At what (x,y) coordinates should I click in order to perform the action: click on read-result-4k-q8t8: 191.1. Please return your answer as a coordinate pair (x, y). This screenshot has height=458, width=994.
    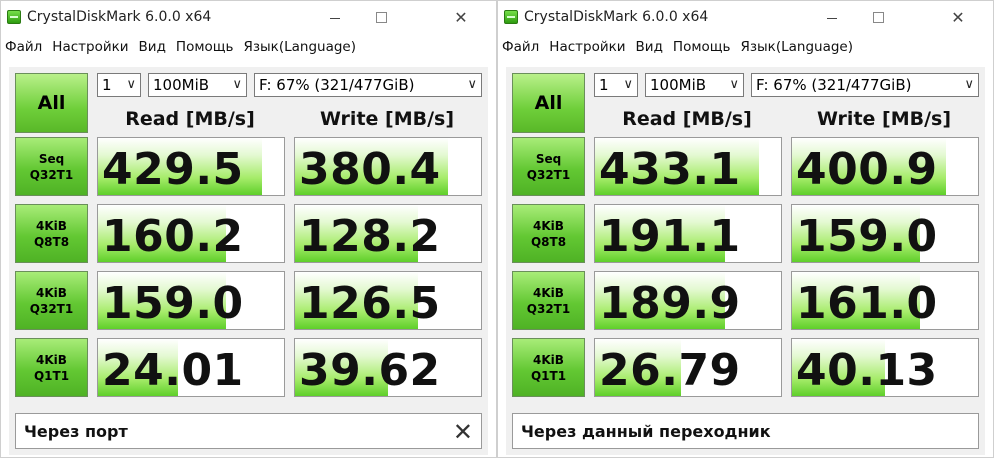
    Looking at the image, I should click on (688, 233).